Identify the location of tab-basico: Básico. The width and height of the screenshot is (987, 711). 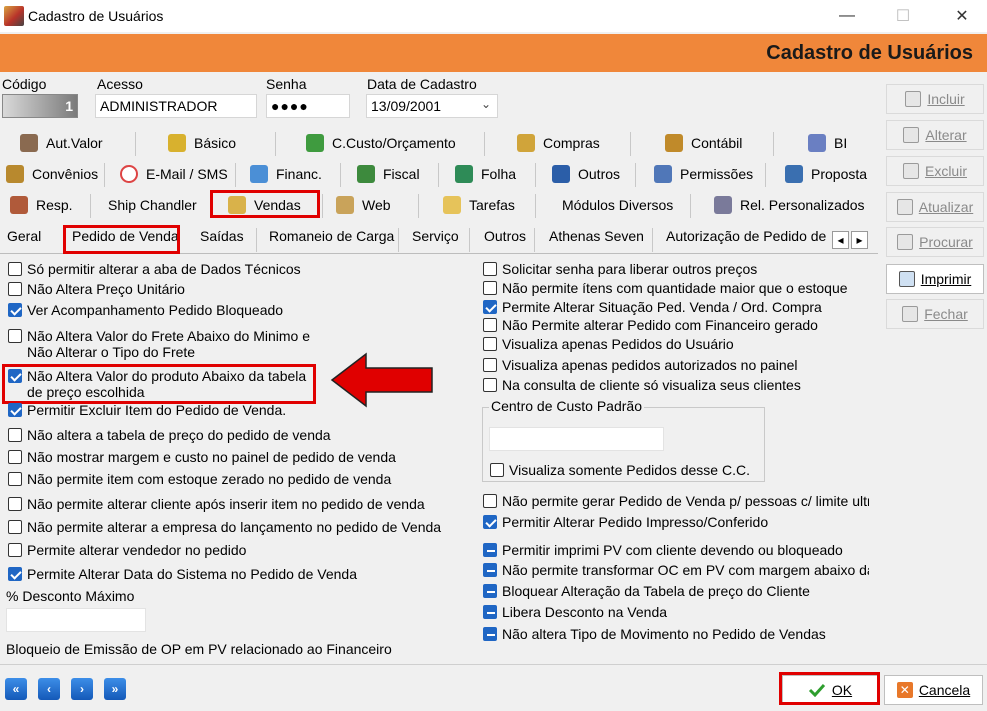
(202, 143).